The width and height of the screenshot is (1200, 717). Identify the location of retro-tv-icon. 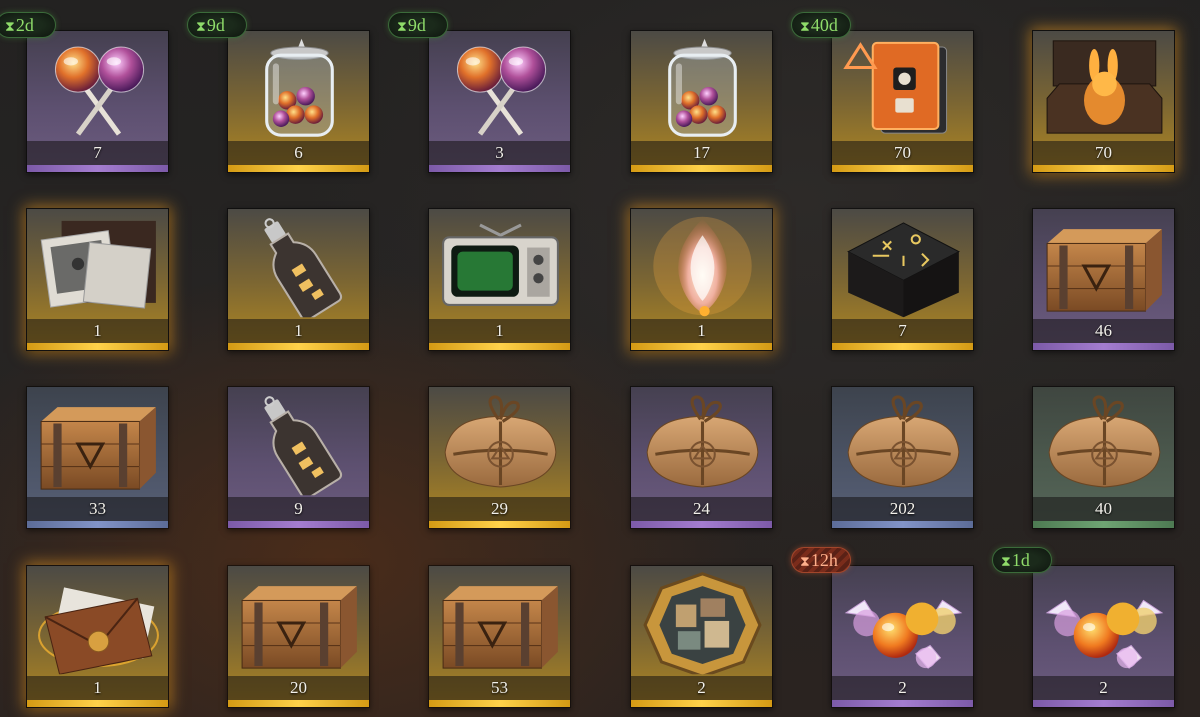
(500, 266).